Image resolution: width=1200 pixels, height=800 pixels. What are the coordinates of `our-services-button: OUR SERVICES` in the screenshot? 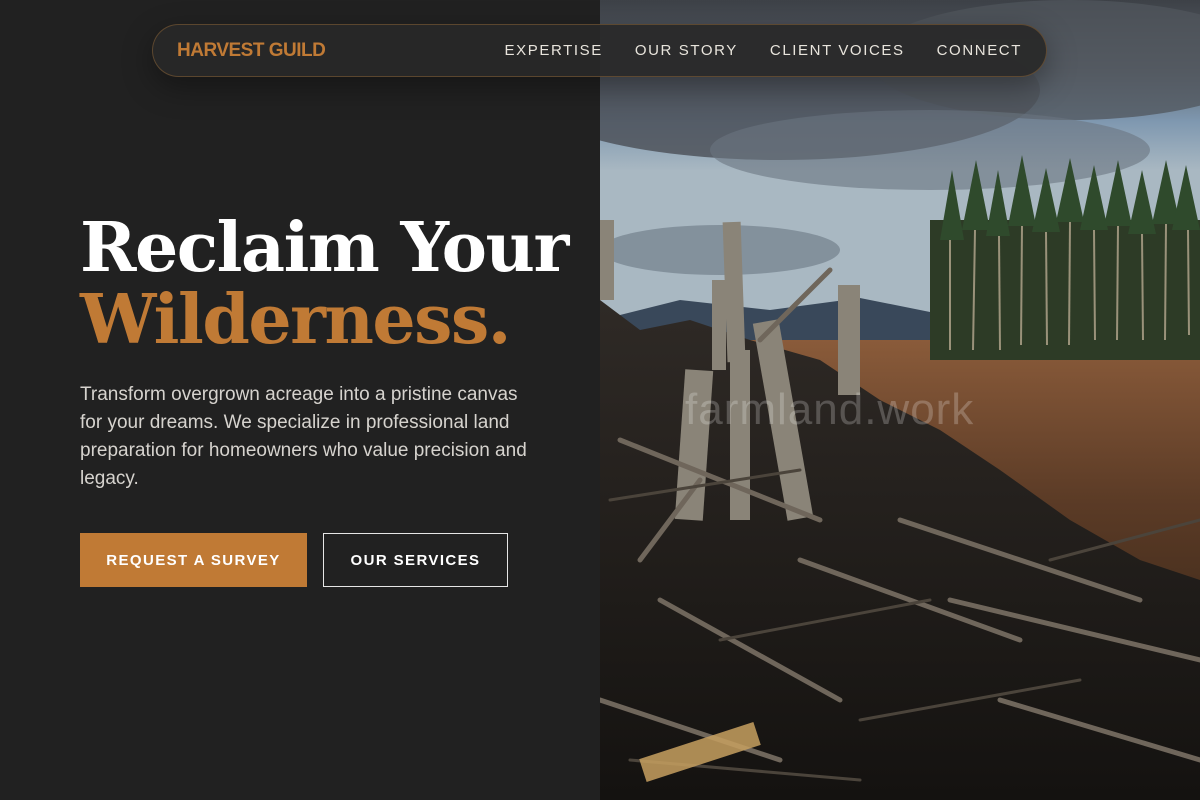 It's located at (415, 560).